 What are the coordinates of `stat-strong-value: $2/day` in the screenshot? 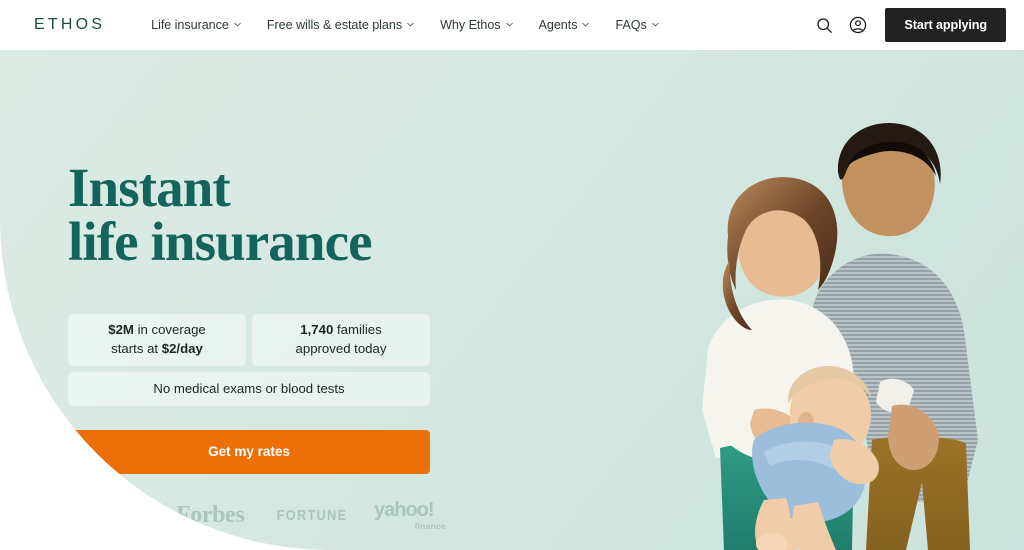 It's located at (182, 348).